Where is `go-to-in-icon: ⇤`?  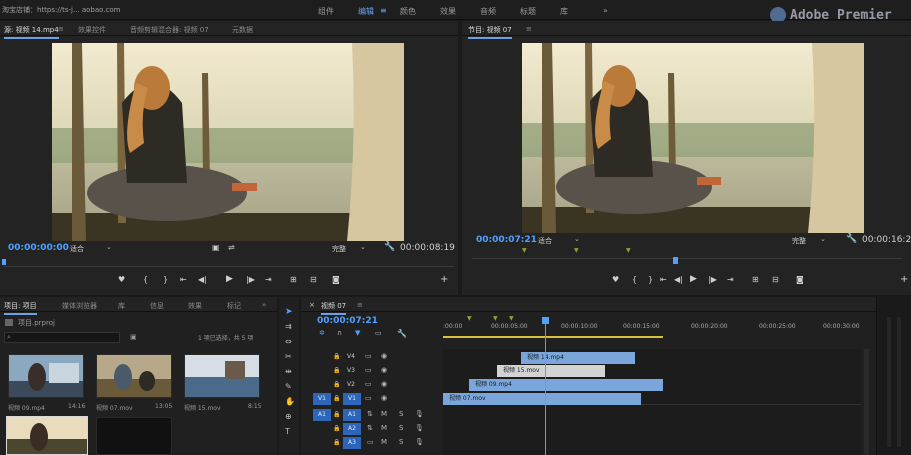
go-to-in-icon: ⇤ is located at coordinates (663, 279).